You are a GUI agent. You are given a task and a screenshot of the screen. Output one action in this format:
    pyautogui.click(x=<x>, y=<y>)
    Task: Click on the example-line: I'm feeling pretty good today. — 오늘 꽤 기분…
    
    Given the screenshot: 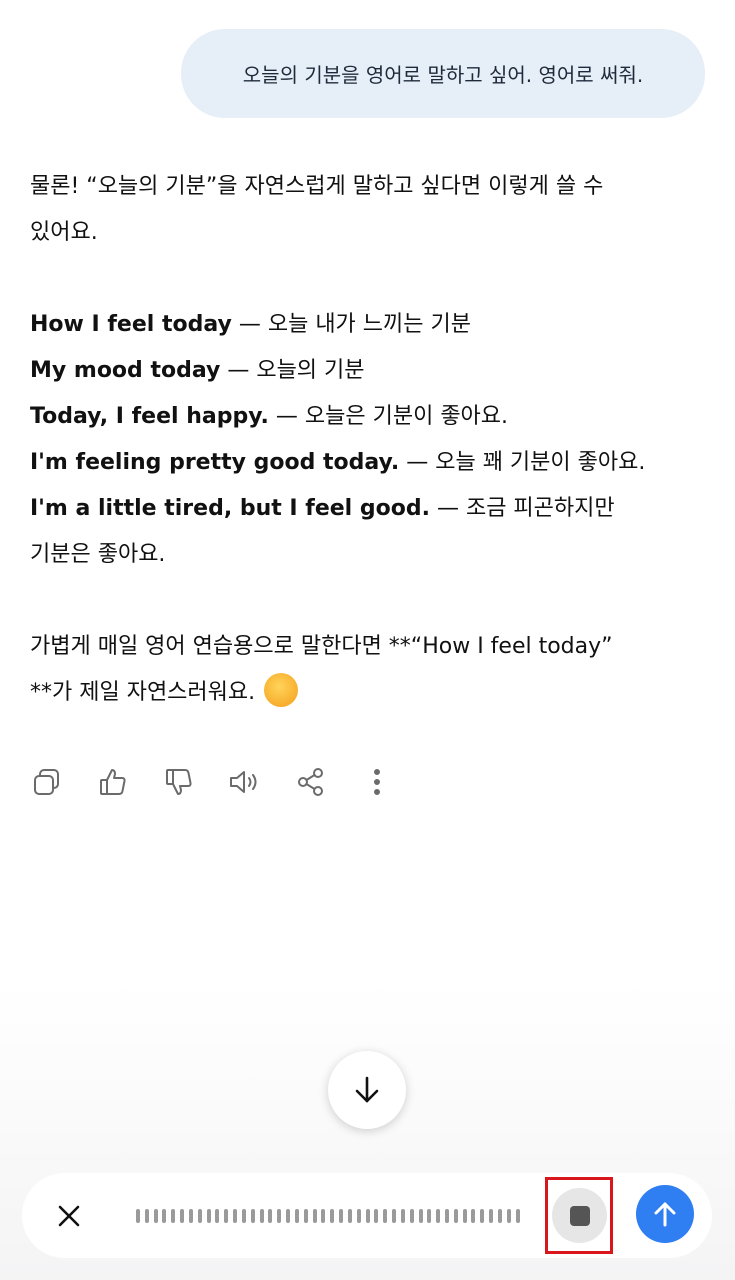 What is the action you would take?
    pyautogui.click(x=365, y=463)
    